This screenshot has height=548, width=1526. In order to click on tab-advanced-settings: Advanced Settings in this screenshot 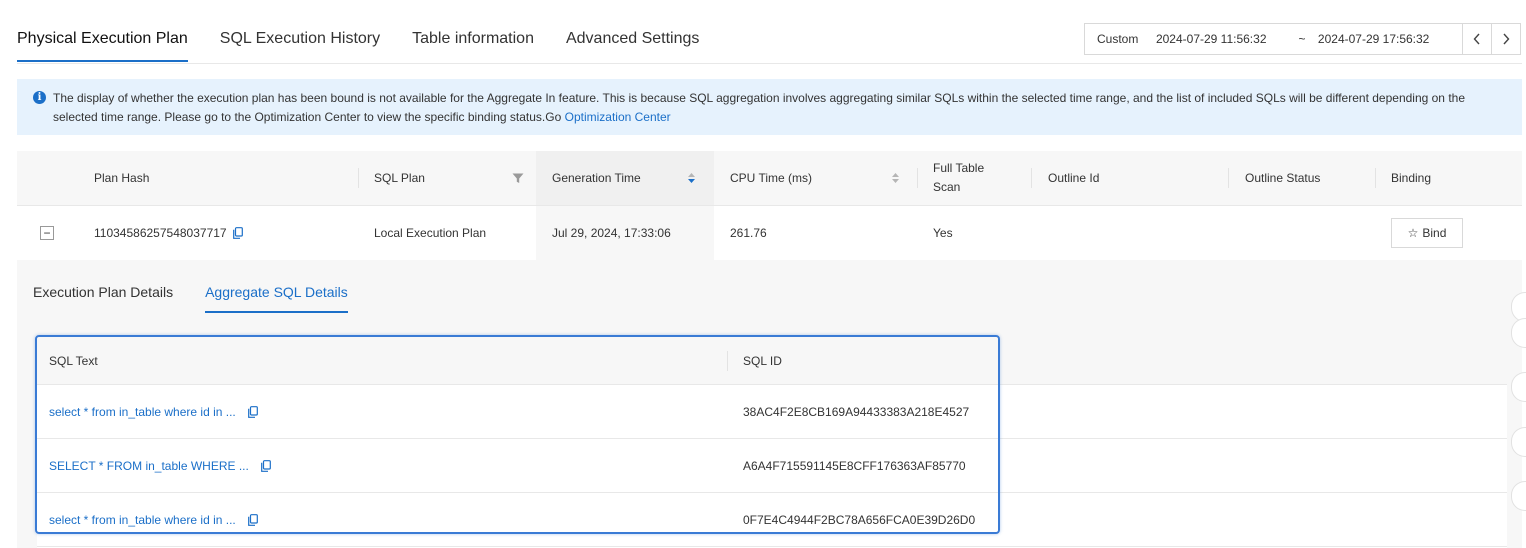, I will do `click(632, 31)`.